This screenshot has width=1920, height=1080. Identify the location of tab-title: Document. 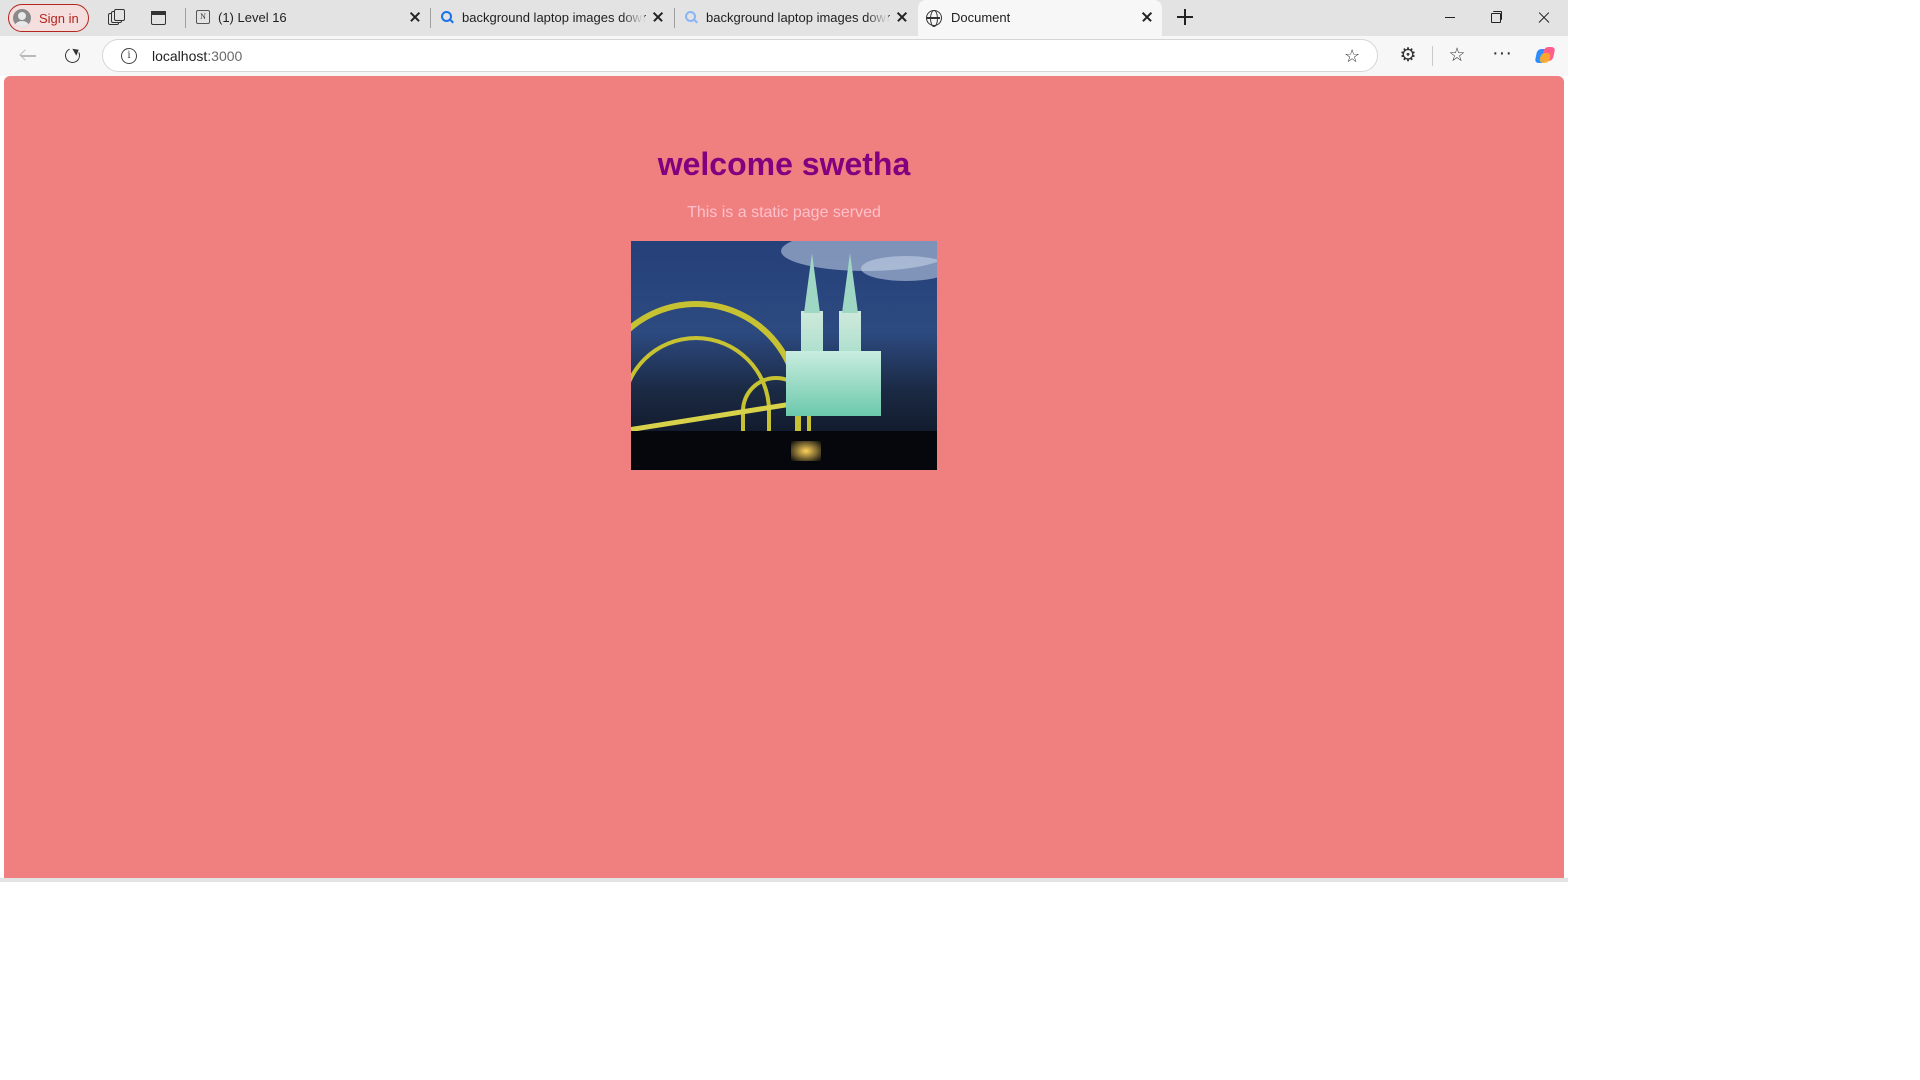
(981, 17).